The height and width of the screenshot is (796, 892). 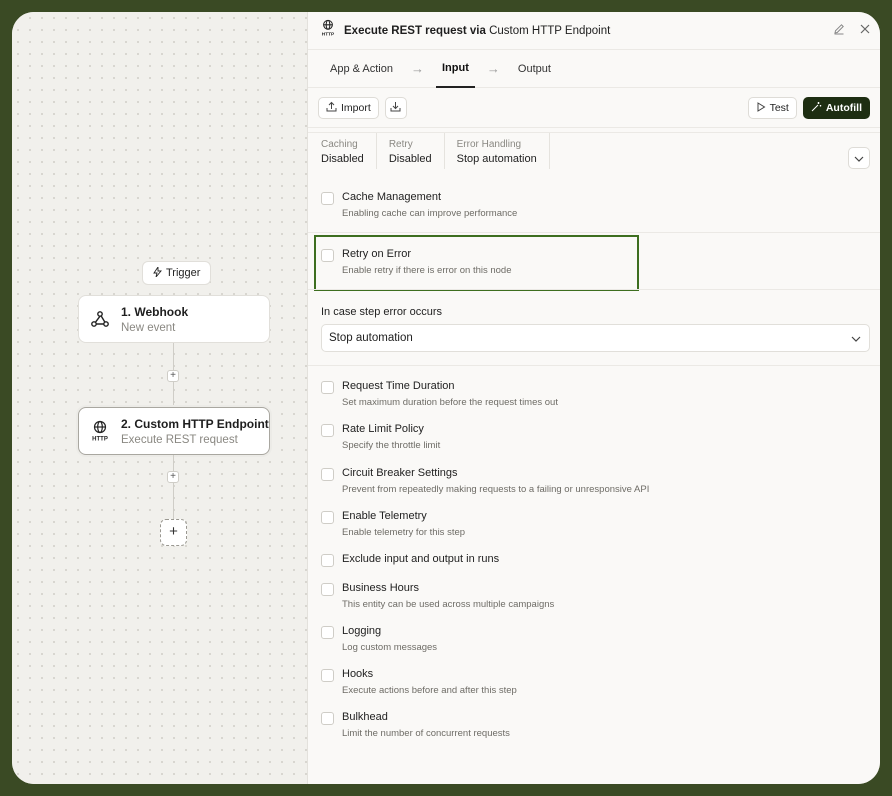 I want to click on import-button: Import, so click(x=348, y=107).